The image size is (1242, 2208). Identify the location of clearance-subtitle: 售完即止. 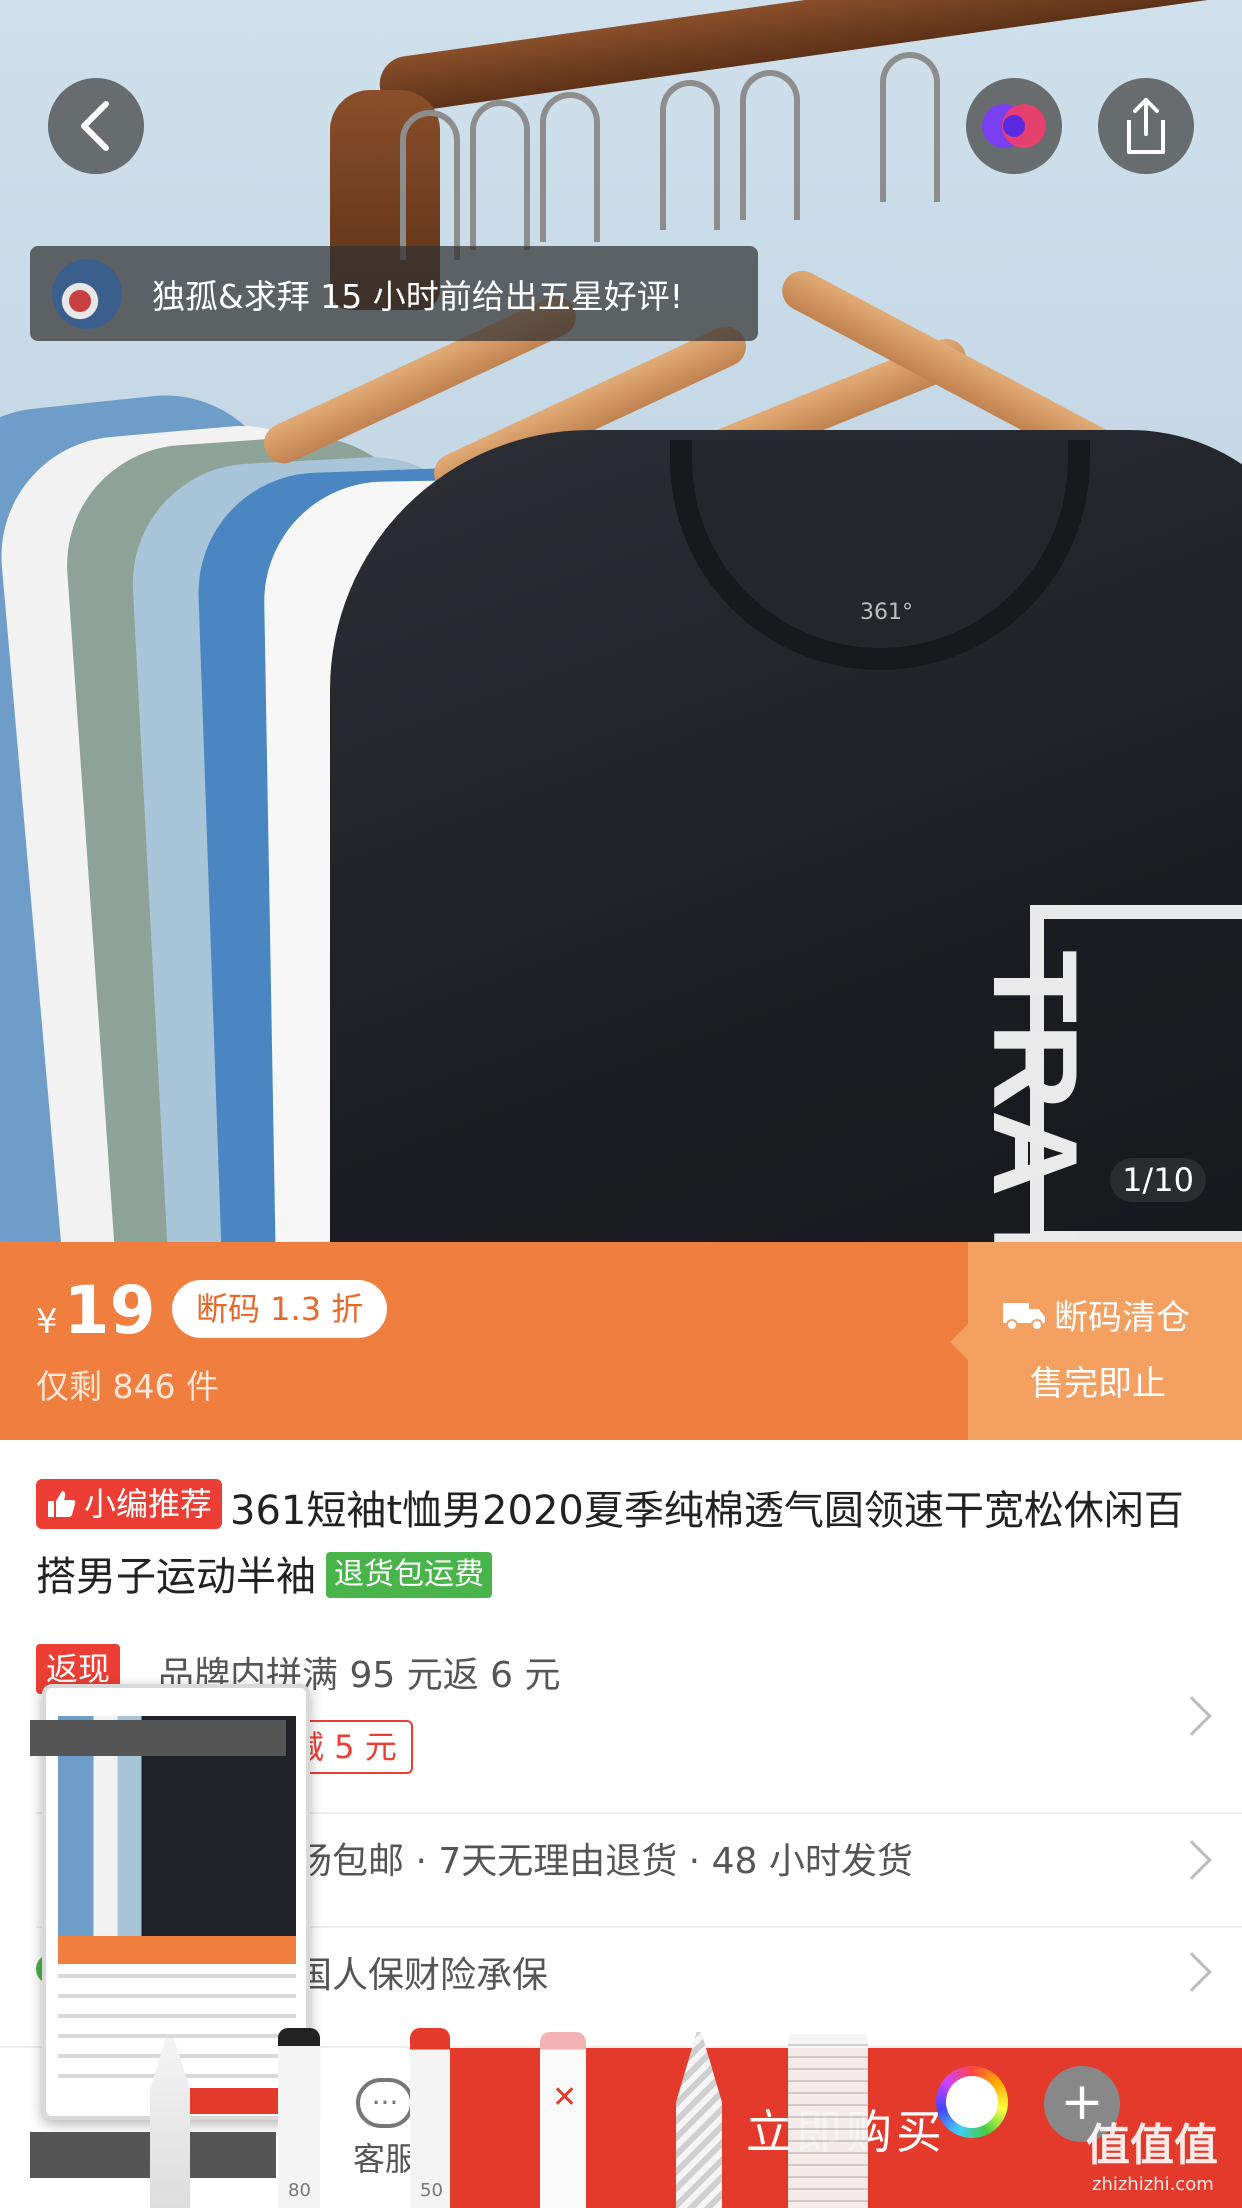
(1098, 1384).